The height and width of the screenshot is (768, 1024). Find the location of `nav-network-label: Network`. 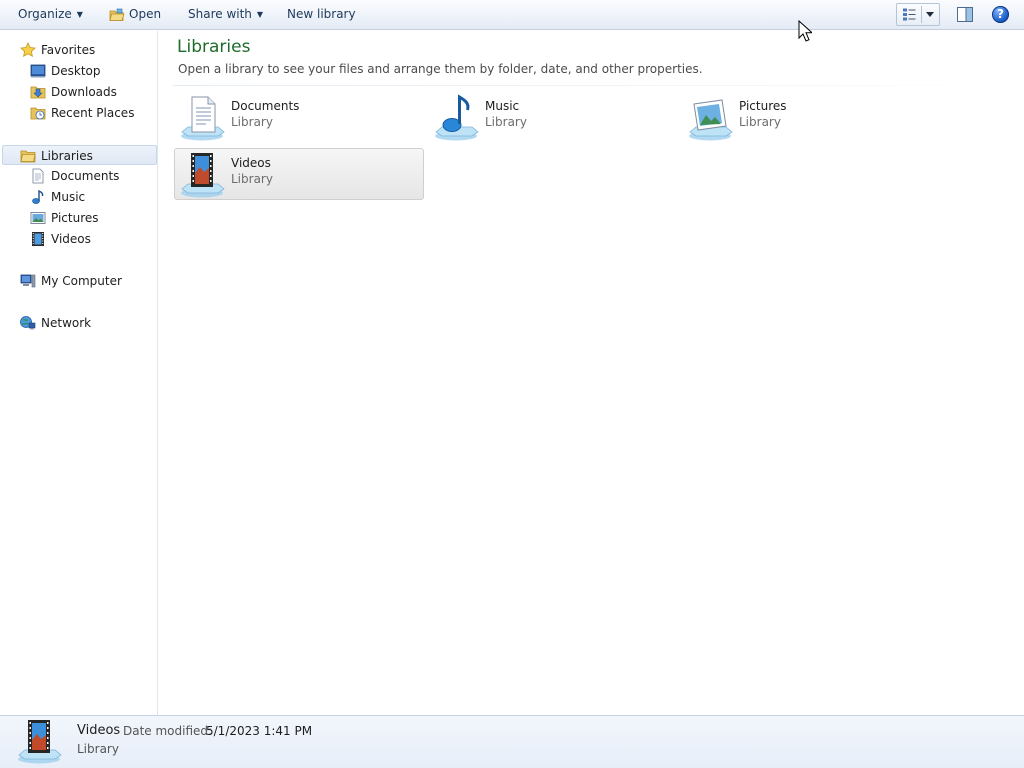

nav-network-label: Network is located at coordinates (66, 323).